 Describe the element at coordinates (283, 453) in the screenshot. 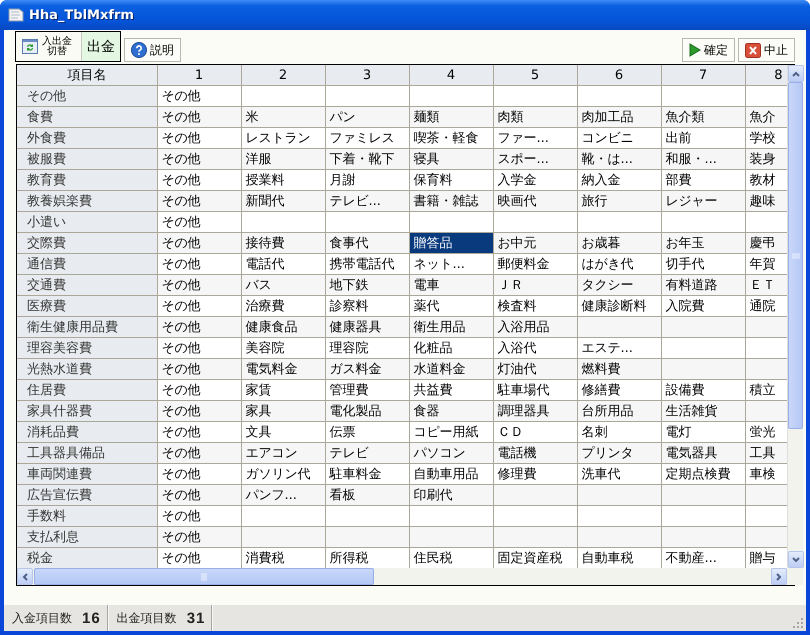

I see `table-cell: エアコン` at that location.